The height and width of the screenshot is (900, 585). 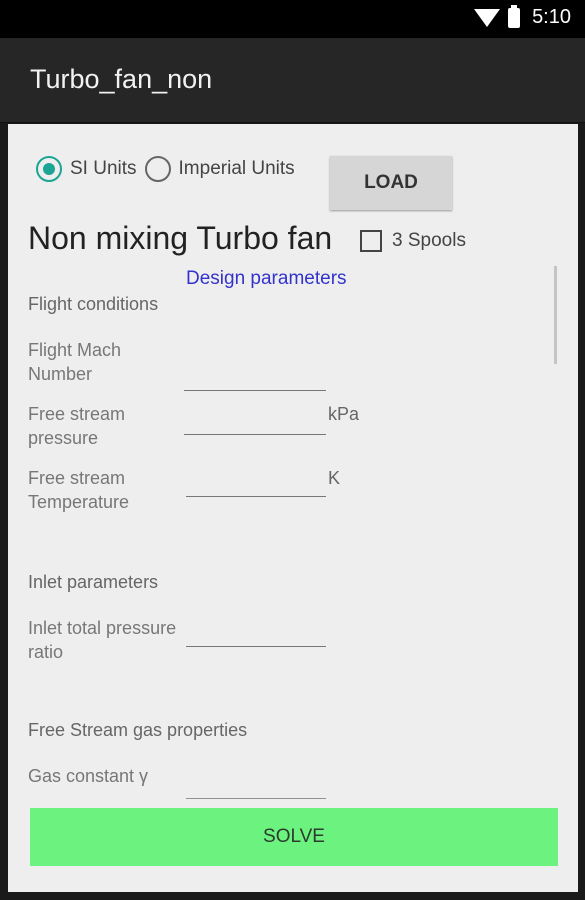 I want to click on temperature-label: Free stream Temperature, so click(x=79, y=490).